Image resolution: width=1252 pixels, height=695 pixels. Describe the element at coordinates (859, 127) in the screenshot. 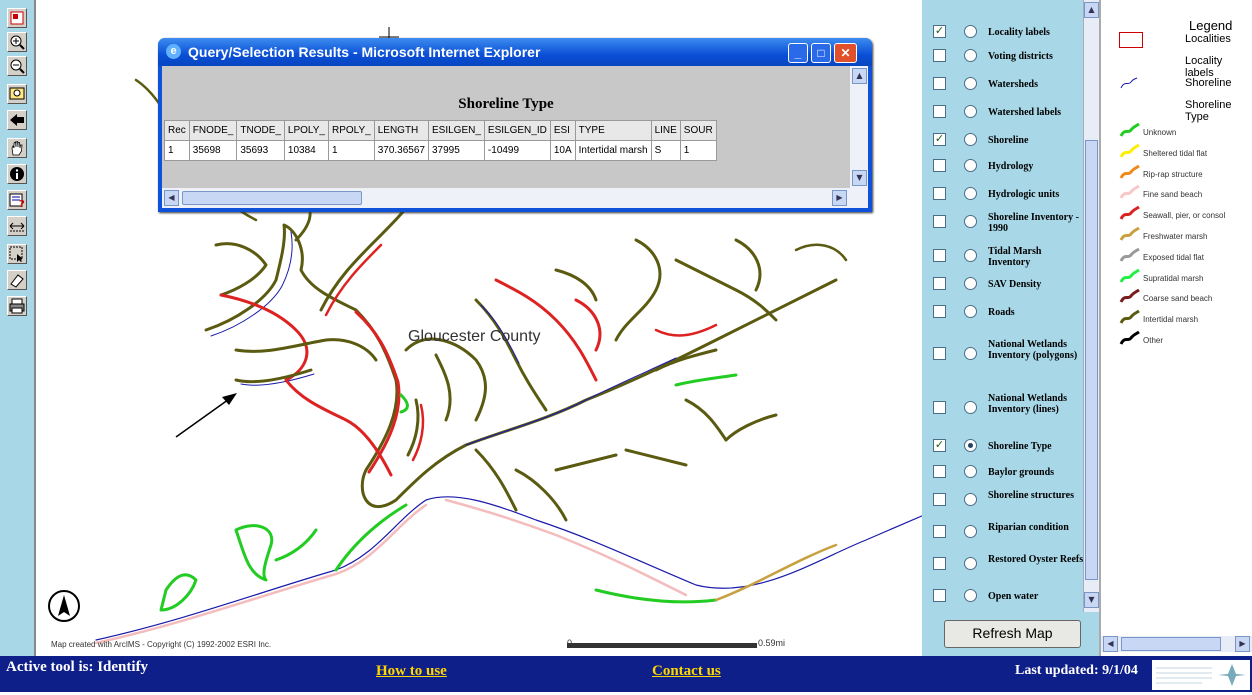

I see `popup-vertical-scrollbar: ▲ ▼` at that location.